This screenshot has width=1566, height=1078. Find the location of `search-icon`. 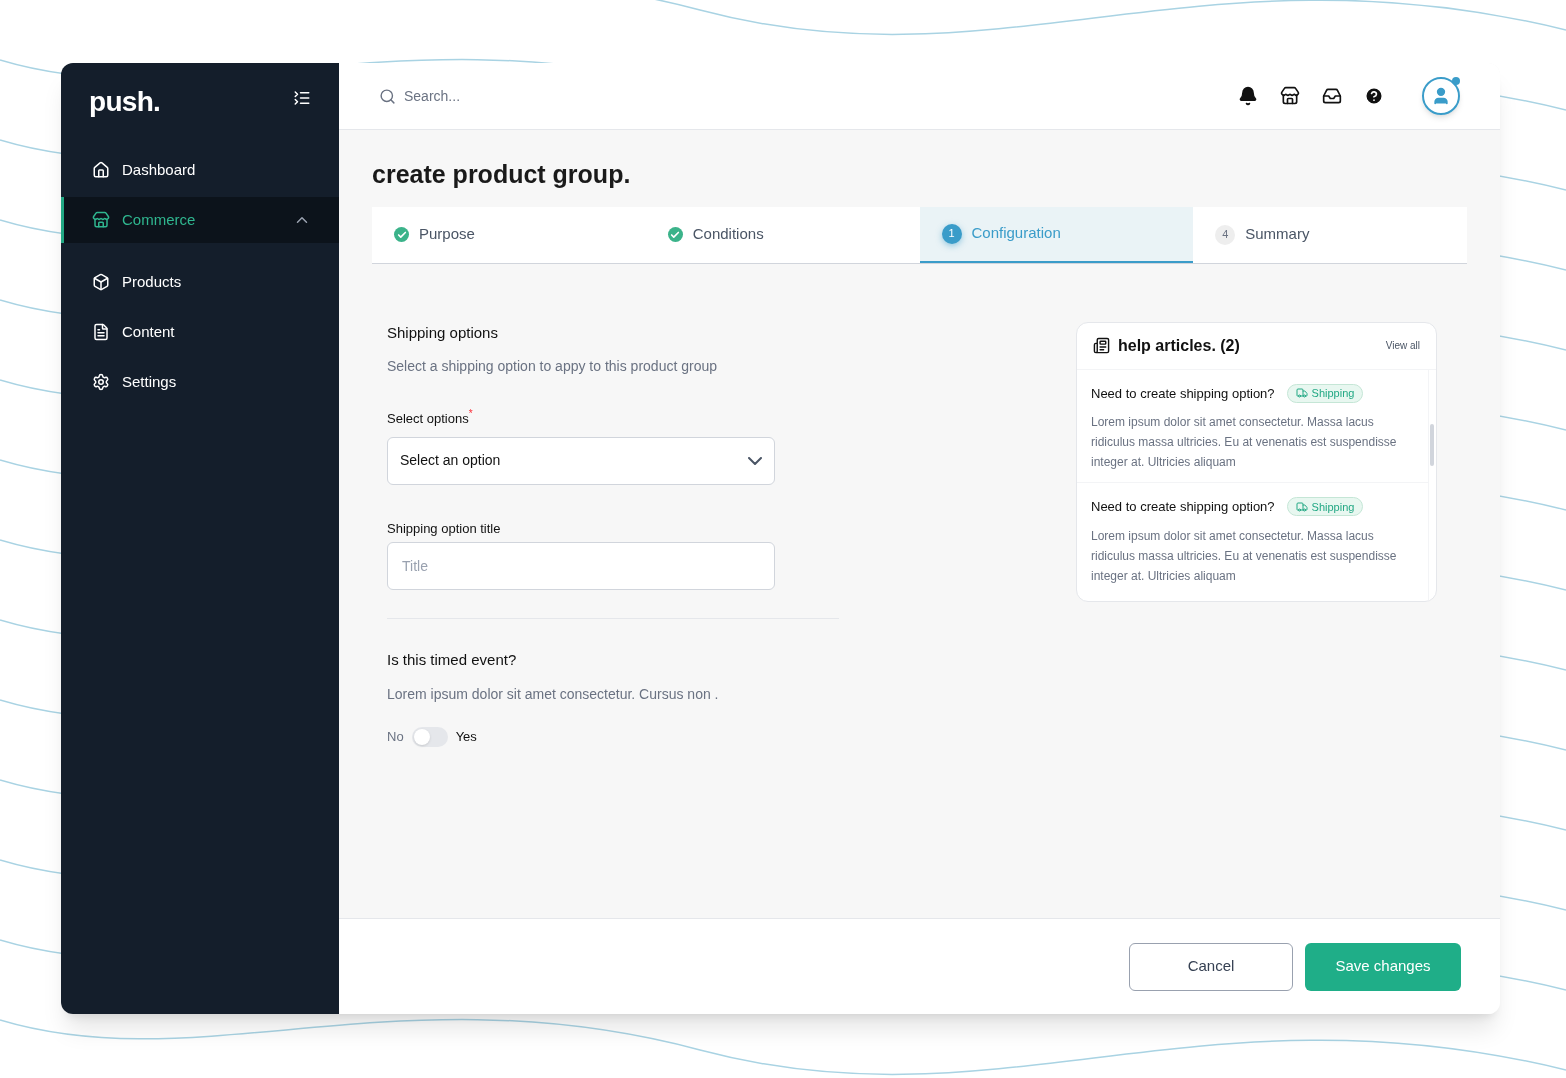

search-icon is located at coordinates (387, 96).